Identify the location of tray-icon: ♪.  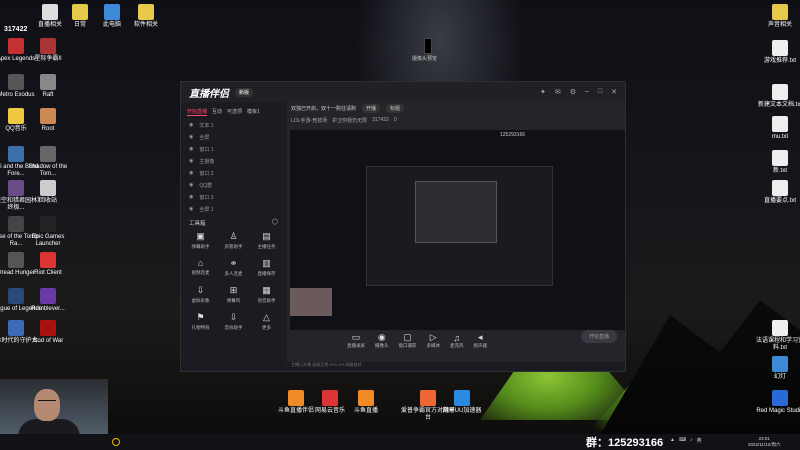
(691, 440).